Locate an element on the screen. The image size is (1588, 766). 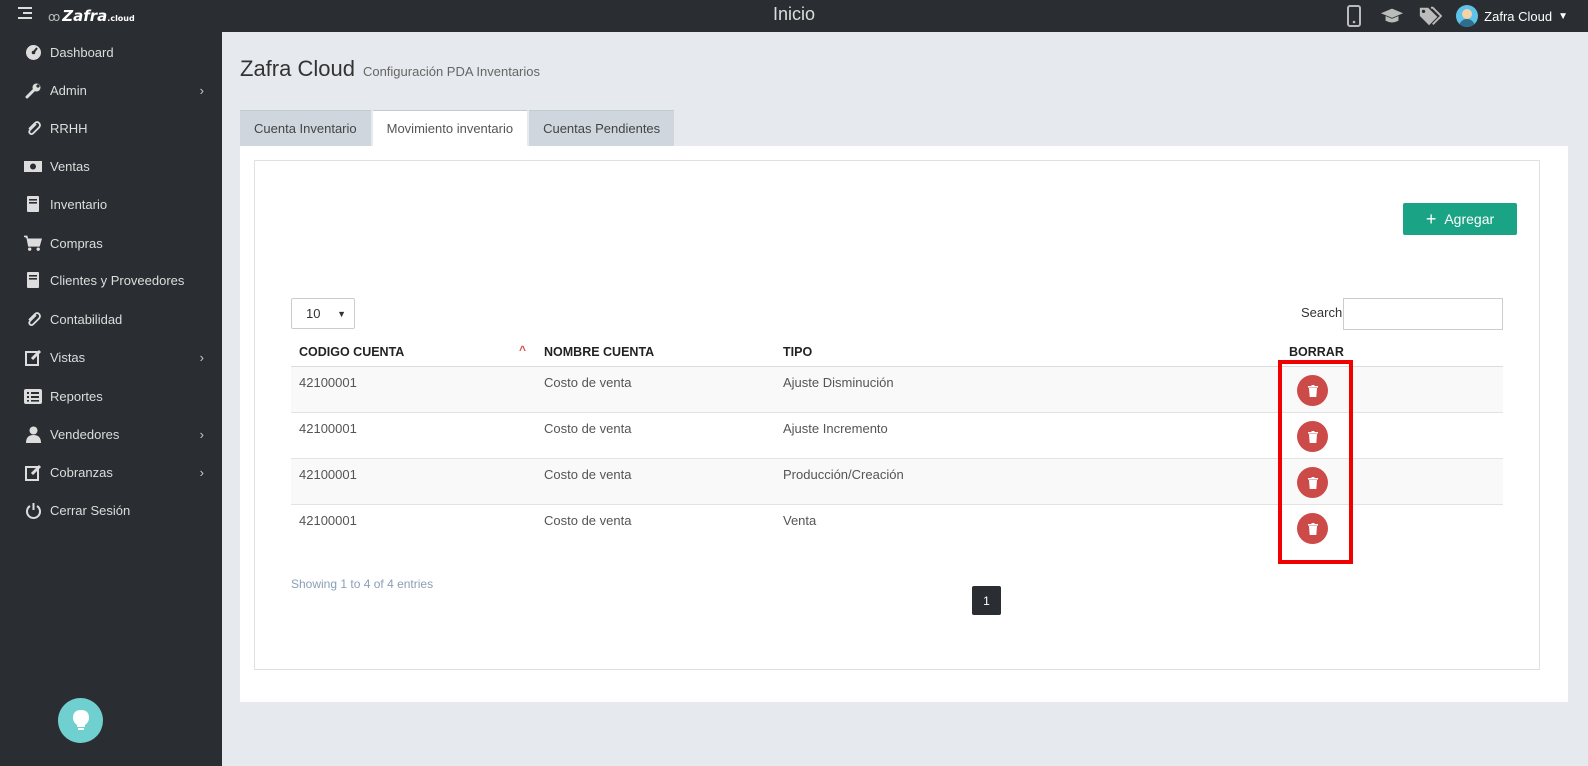
user-menu: Zafra Cloud ▼ is located at coordinates (1512, 16).